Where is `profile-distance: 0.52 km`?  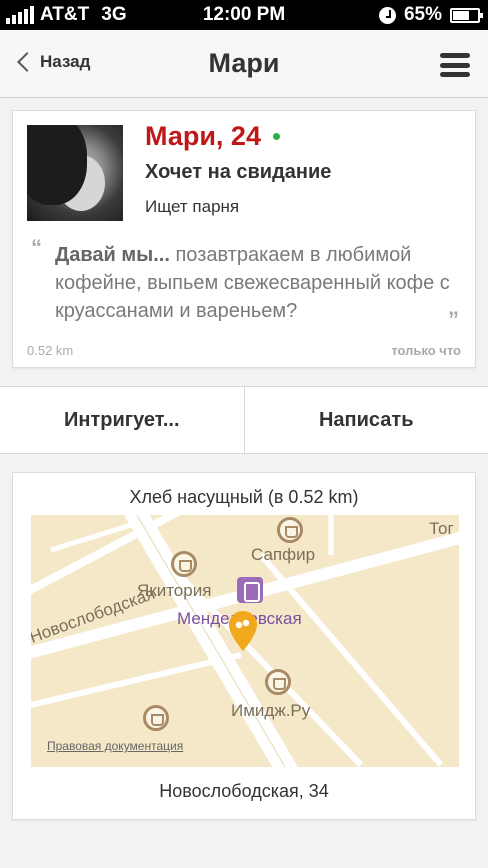
profile-distance: 0.52 km is located at coordinates (50, 350).